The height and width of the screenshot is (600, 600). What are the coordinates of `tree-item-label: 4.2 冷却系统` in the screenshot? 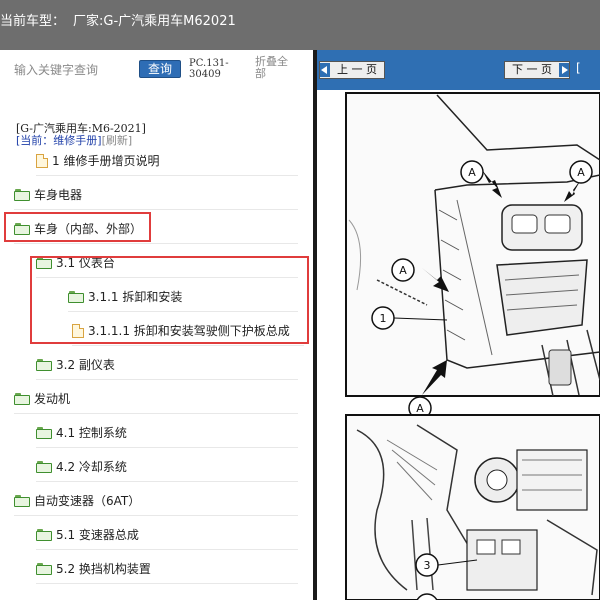 It's located at (91, 467).